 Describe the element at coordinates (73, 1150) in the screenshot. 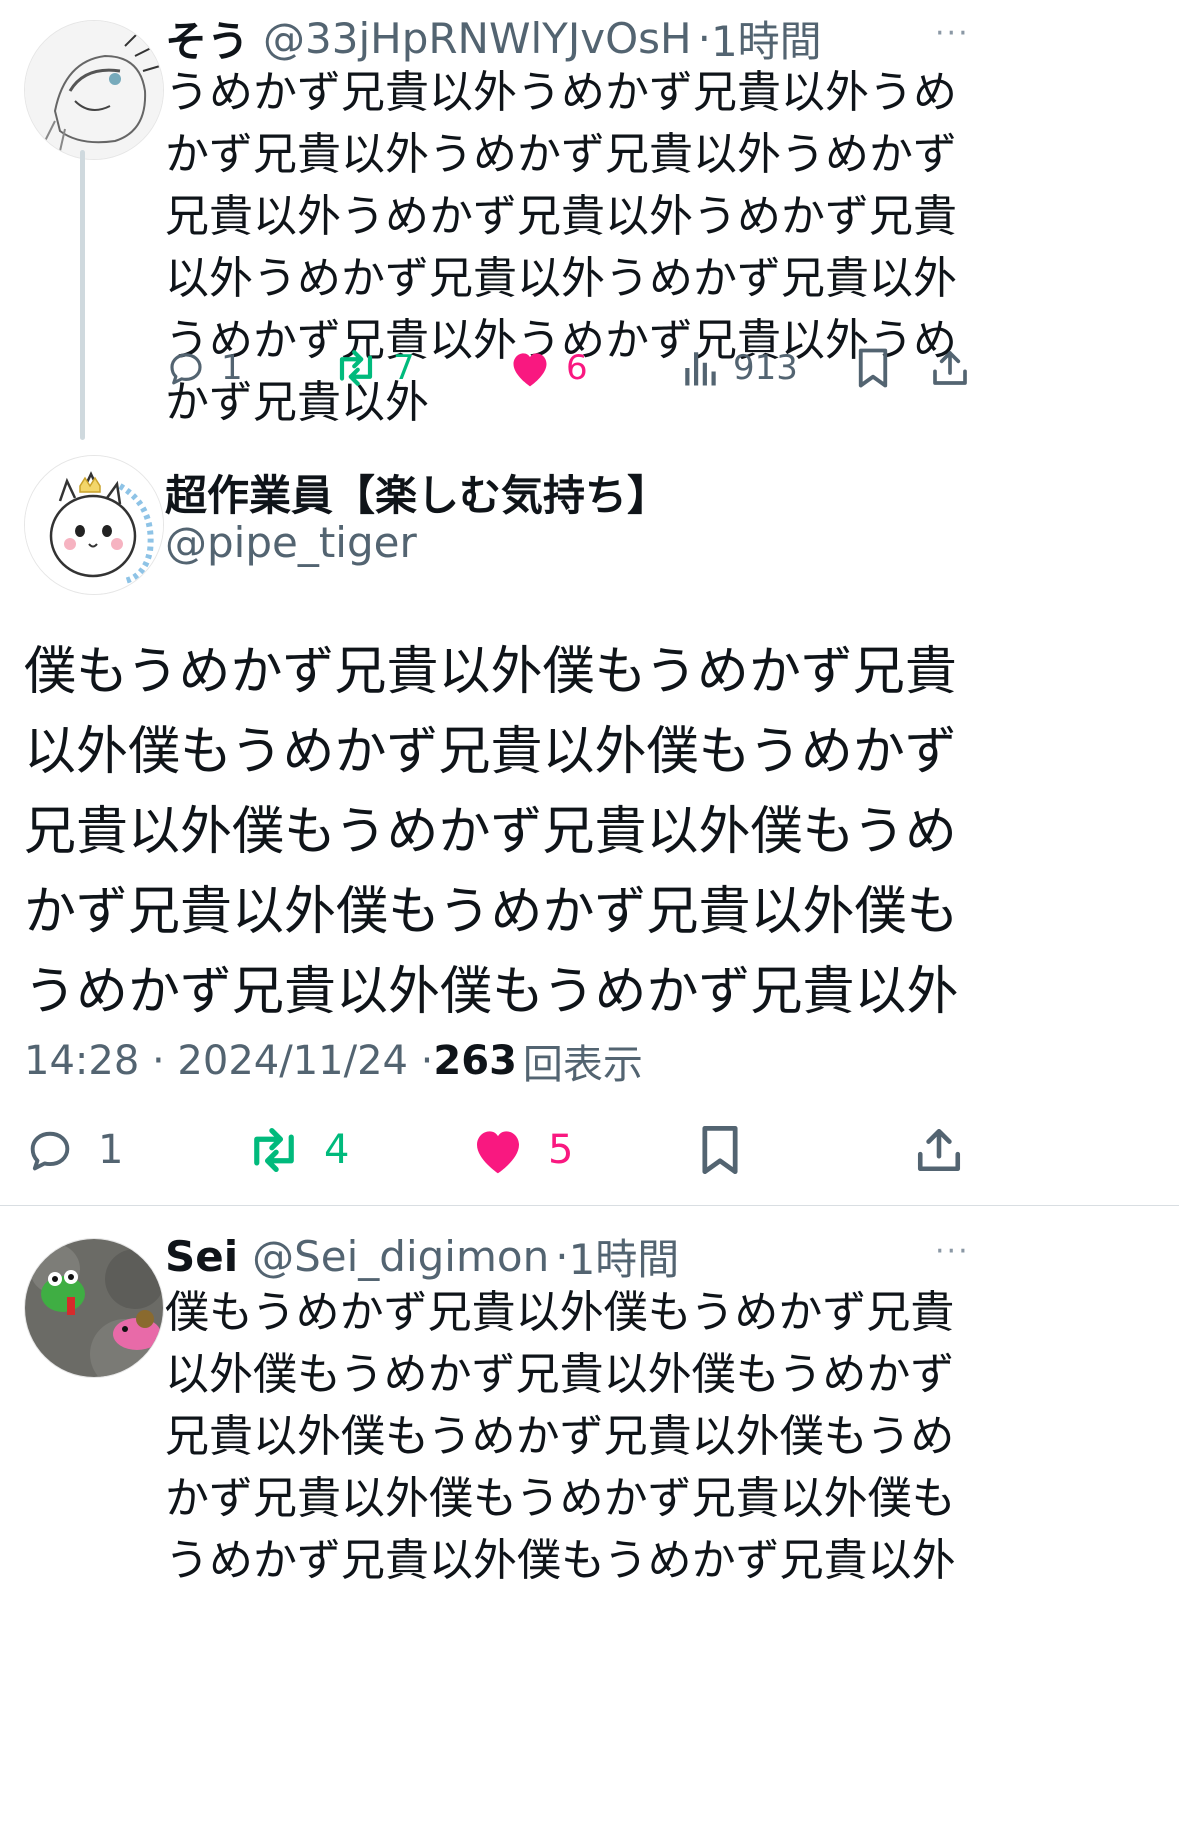

I see `main-post-reply-button: 1` at that location.